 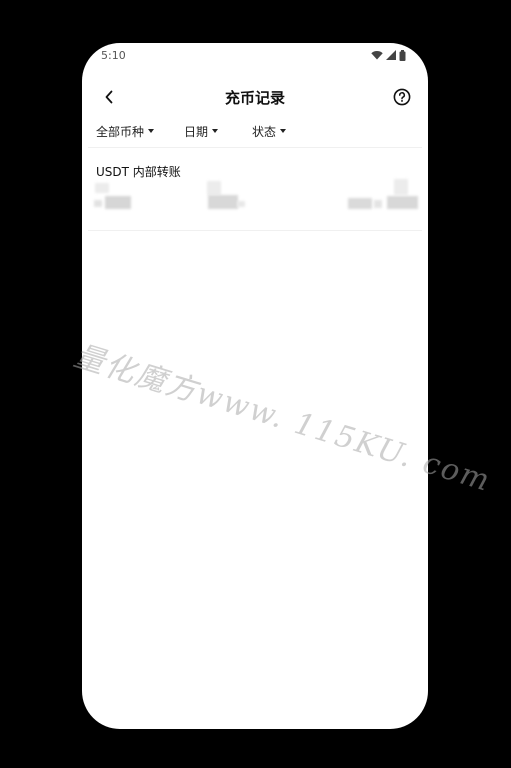 I want to click on wifi-icon, so click(x=377, y=55).